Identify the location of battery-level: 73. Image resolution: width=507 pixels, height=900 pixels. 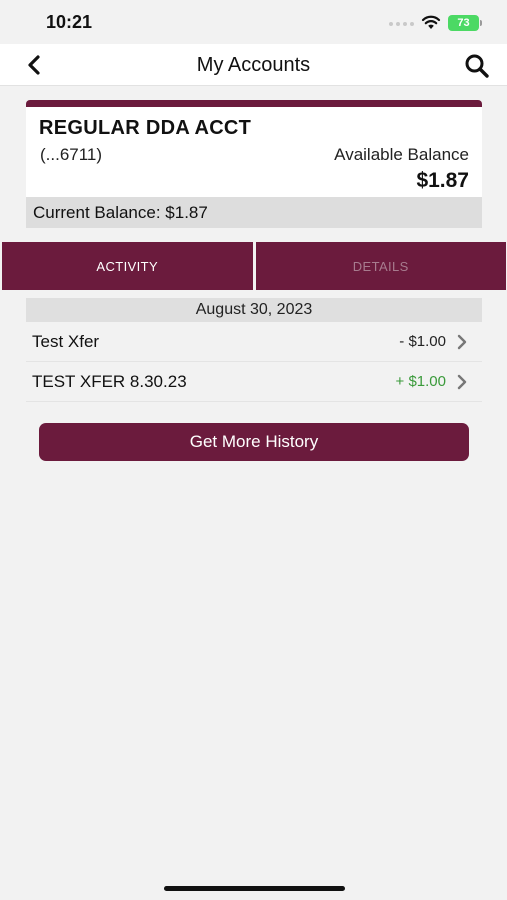
(463, 23).